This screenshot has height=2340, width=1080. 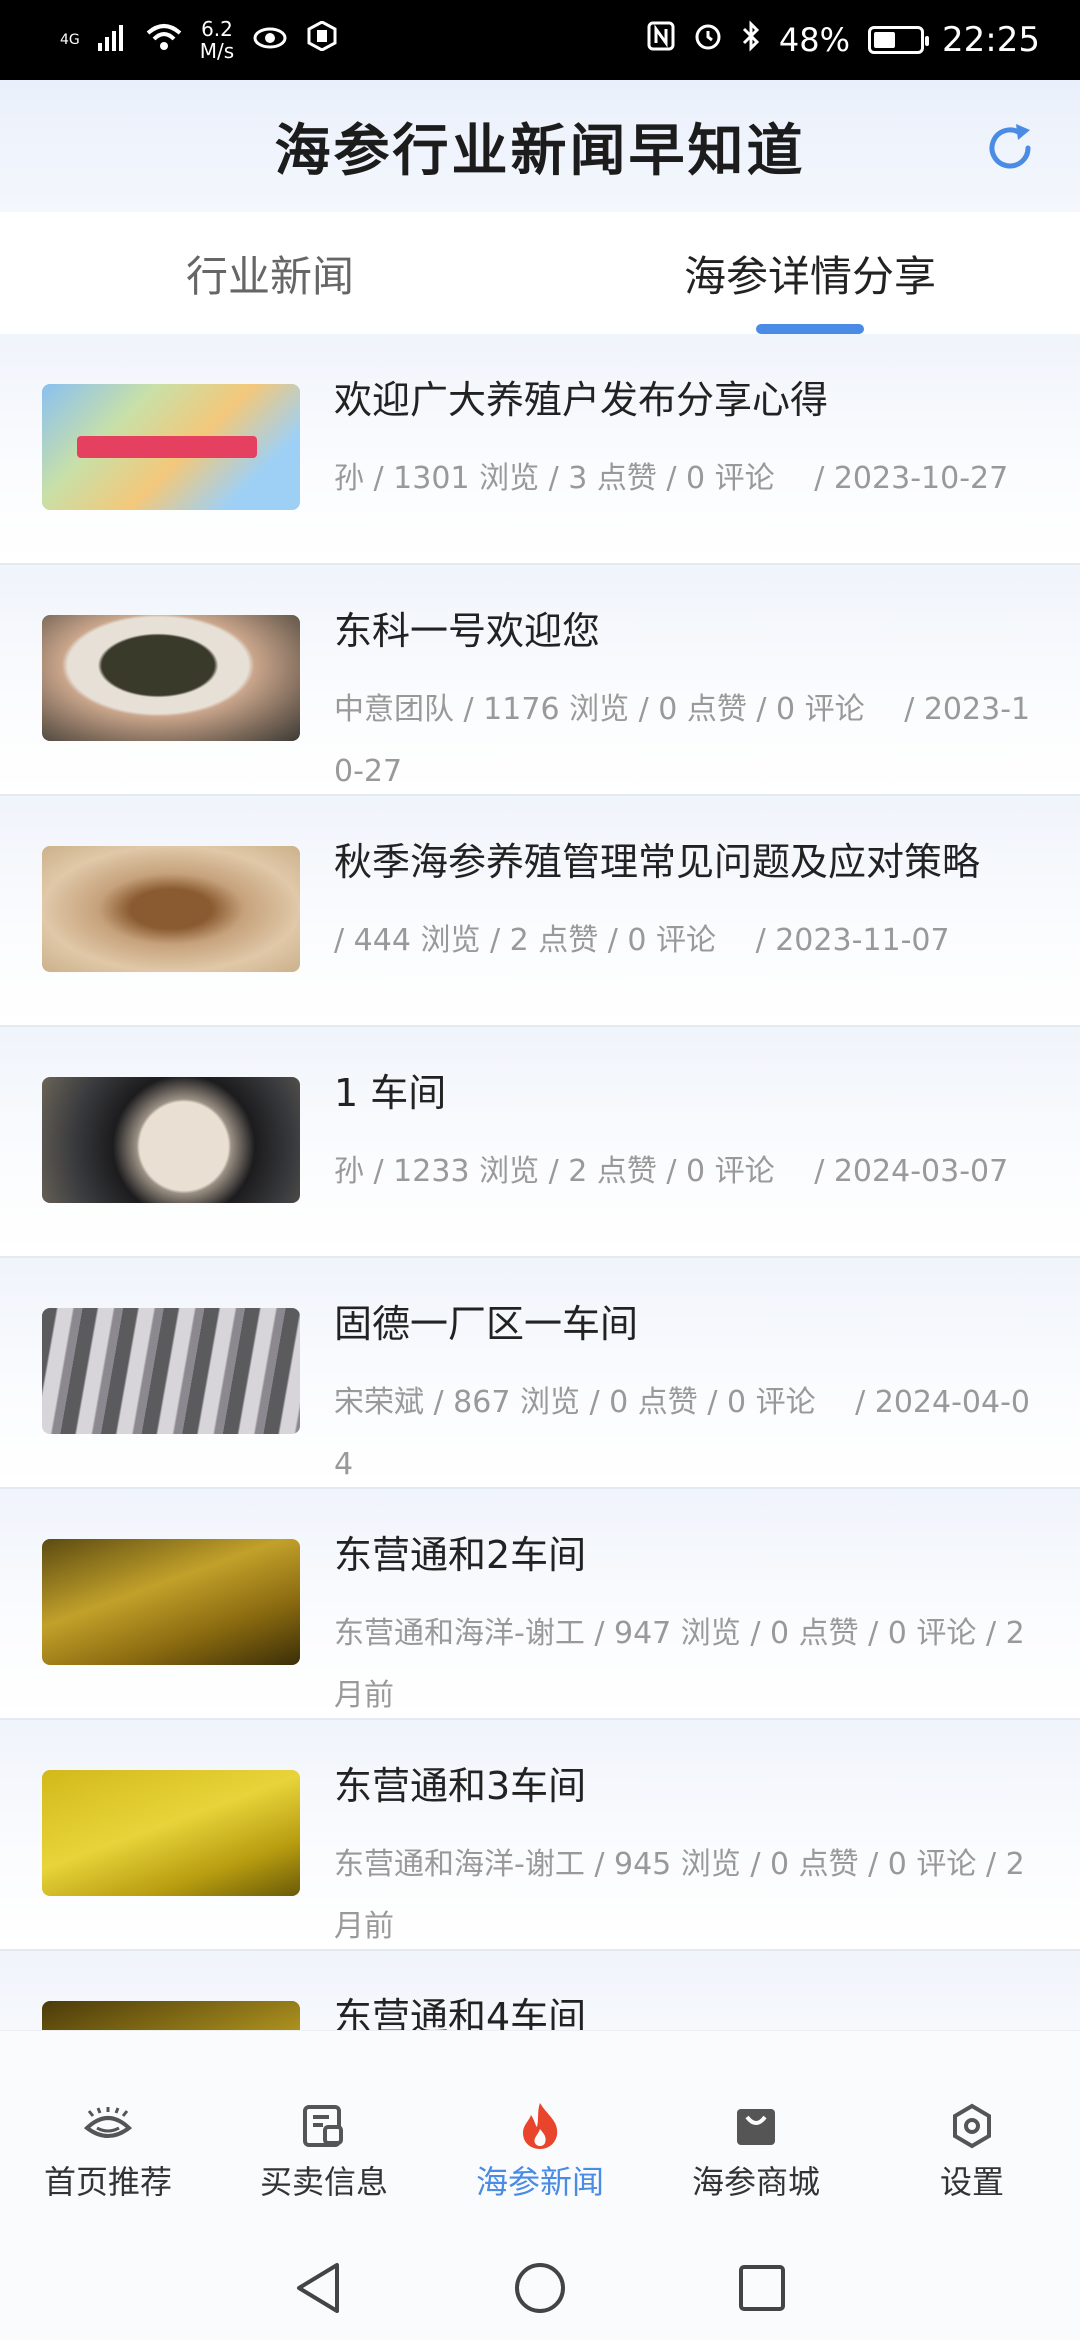 What do you see at coordinates (270, 40) in the screenshot?
I see `eye-comfort-icon` at bounding box center [270, 40].